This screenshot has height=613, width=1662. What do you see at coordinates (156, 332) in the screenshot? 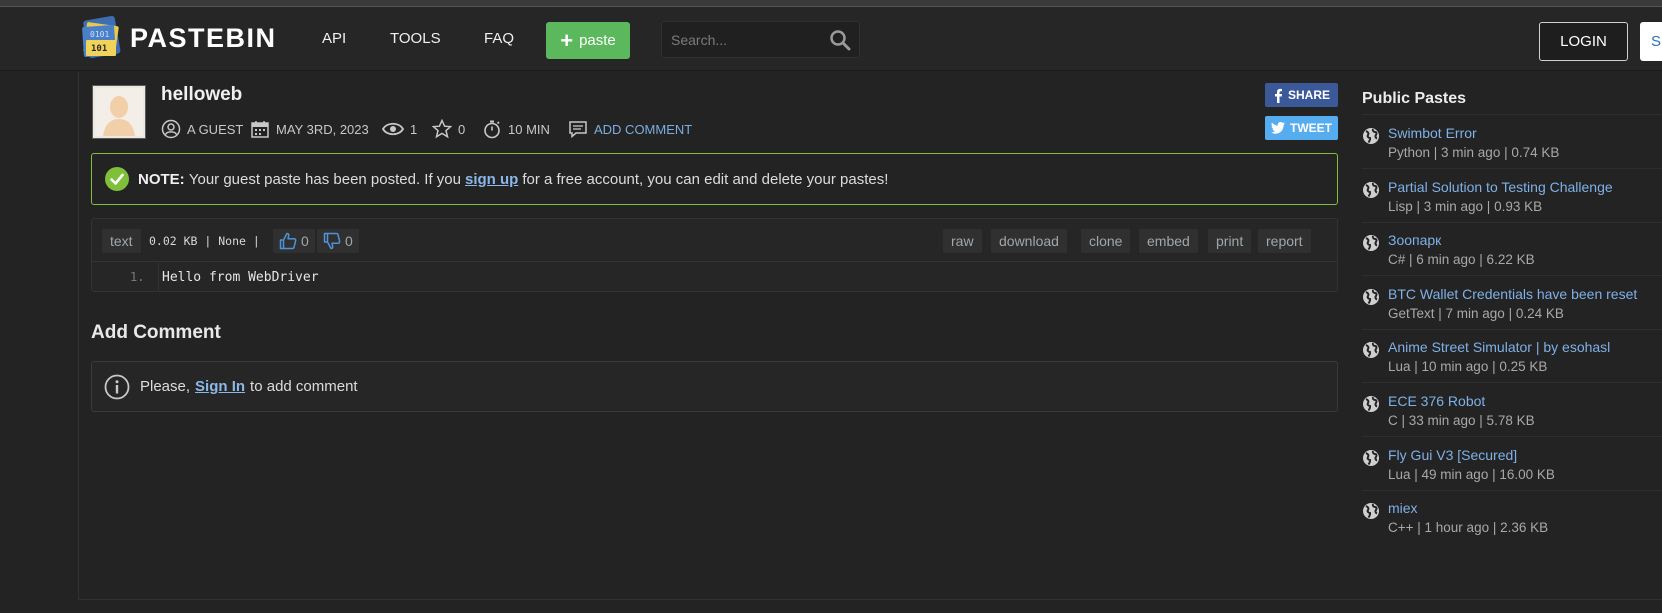
I see `add-comment-heading: Add Comment` at bounding box center [156, 332].